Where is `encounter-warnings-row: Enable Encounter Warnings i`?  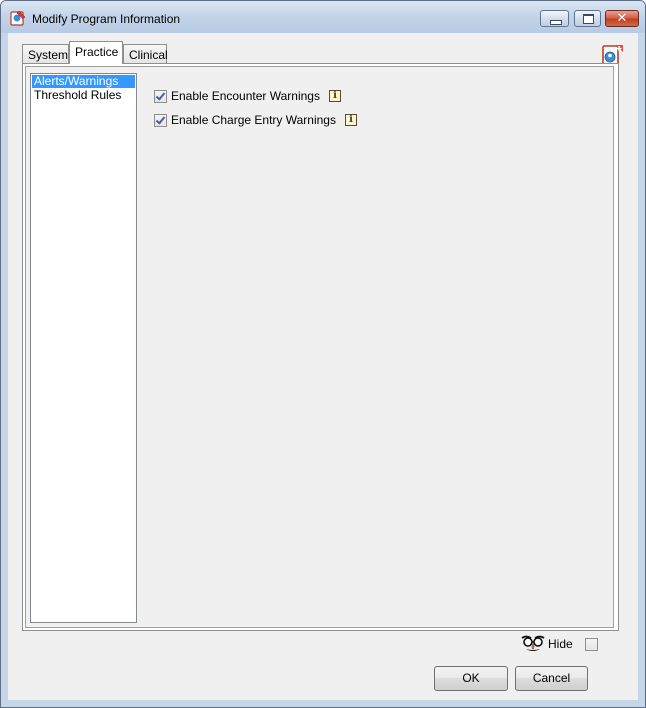
encounter-warnings-row: Enable Encounter Warnings i is located at coordinates (247, 96).